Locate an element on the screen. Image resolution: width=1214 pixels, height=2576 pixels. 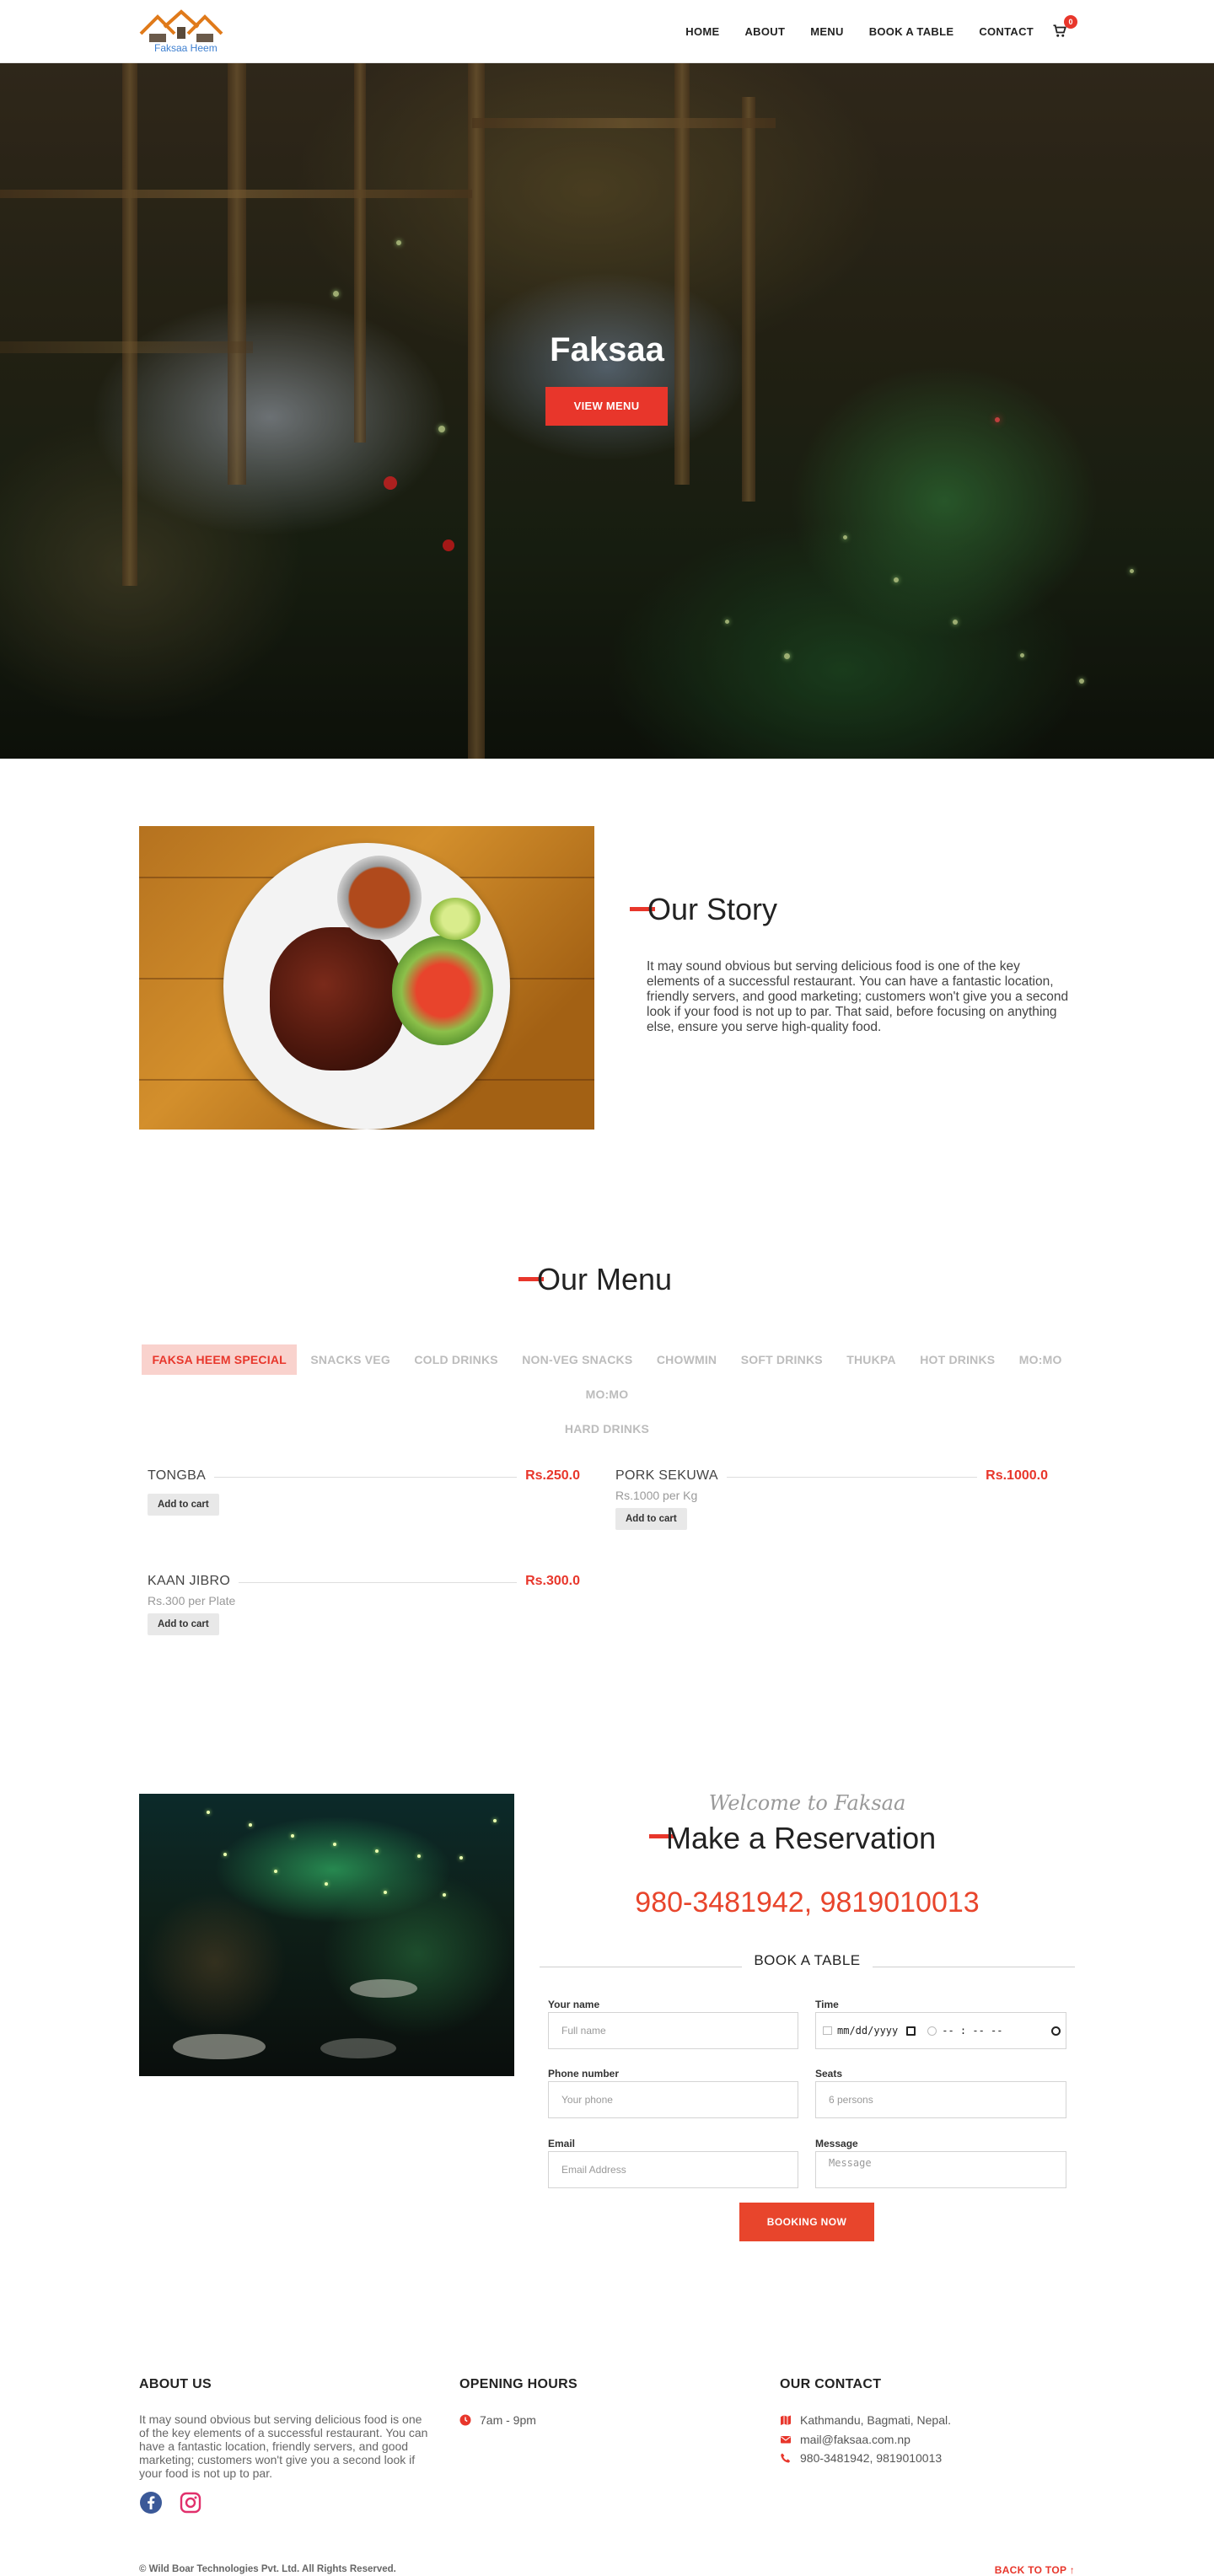
menu-item-name: TONGBA is located at coordinates (181, 1476).